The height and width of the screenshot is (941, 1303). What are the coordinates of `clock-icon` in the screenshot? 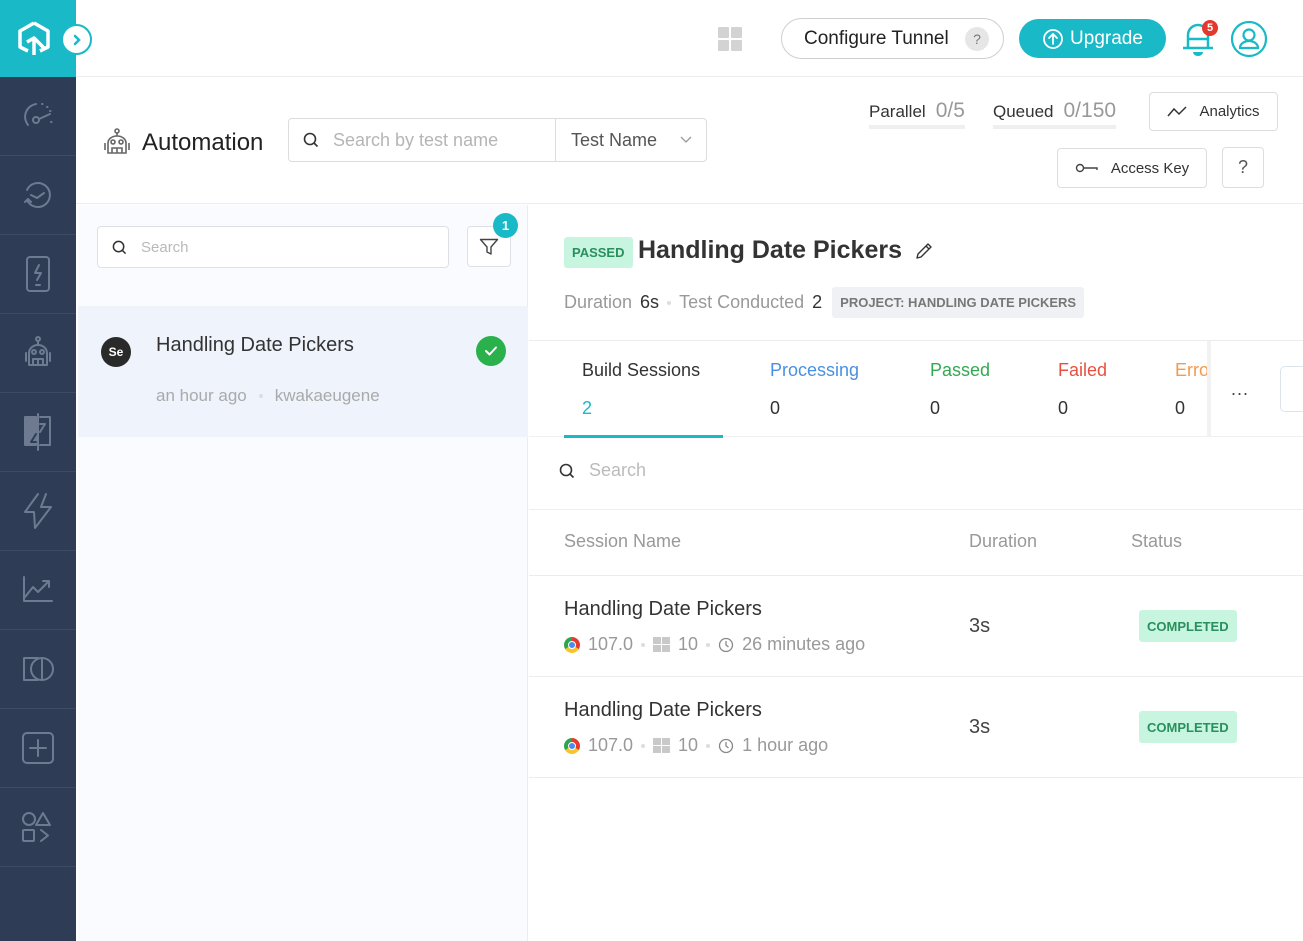 It's located at (726, 644).